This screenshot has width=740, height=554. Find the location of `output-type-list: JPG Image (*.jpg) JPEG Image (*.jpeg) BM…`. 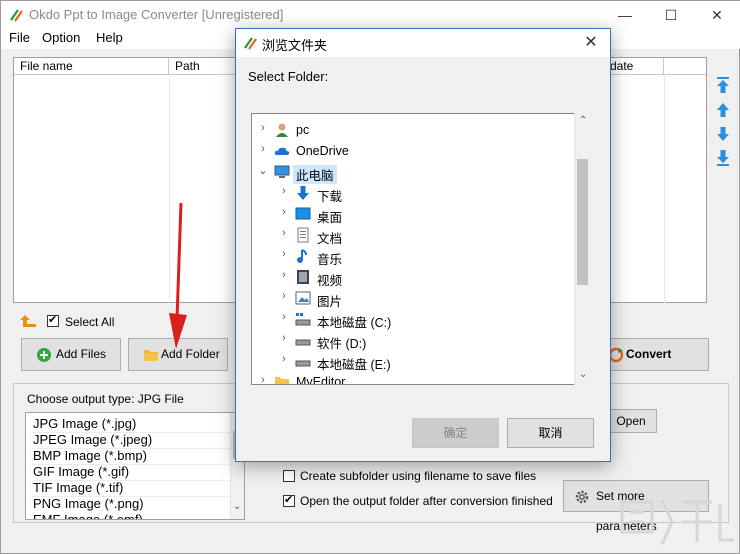

output-type-list: JPG Image (*.jpg) JPEG Image (*.jpeg) BM… is located at coordinates (135, 466).